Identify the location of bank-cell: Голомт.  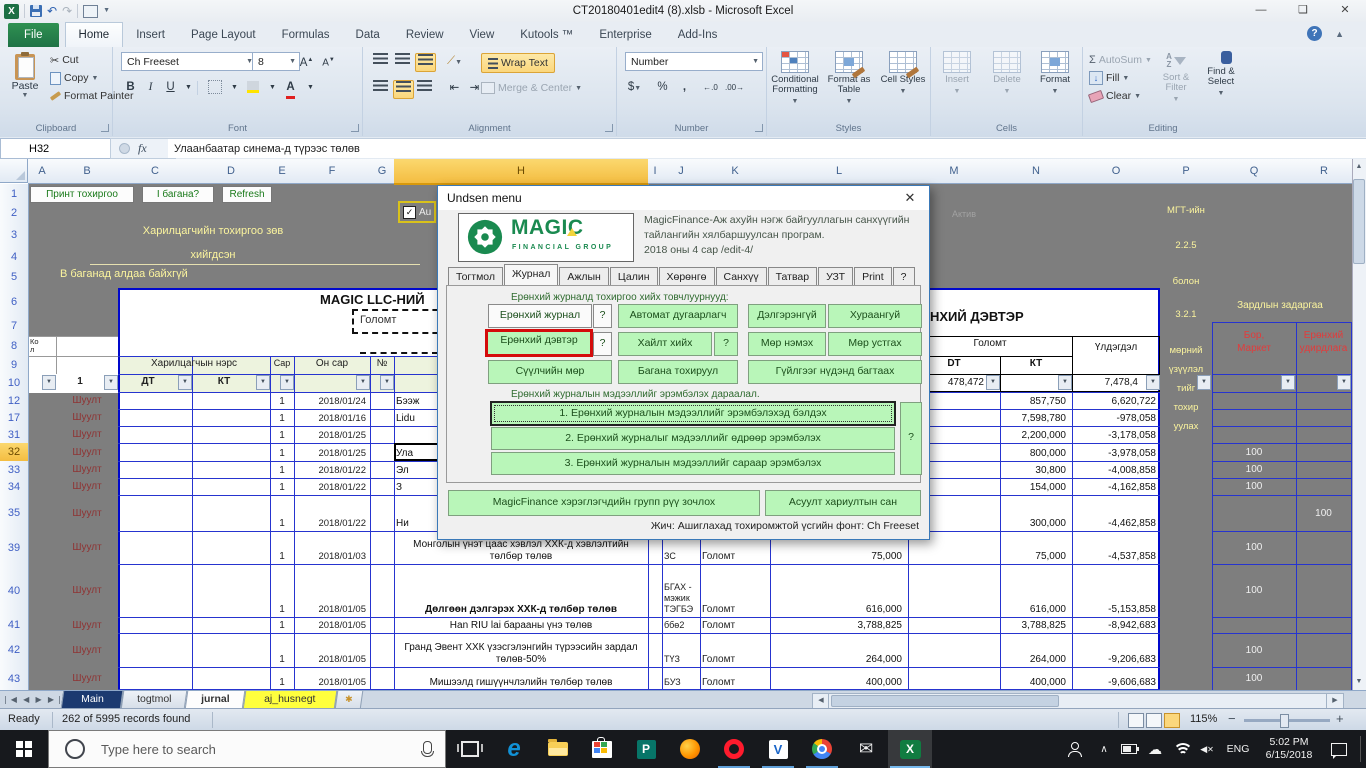
(734, 590).